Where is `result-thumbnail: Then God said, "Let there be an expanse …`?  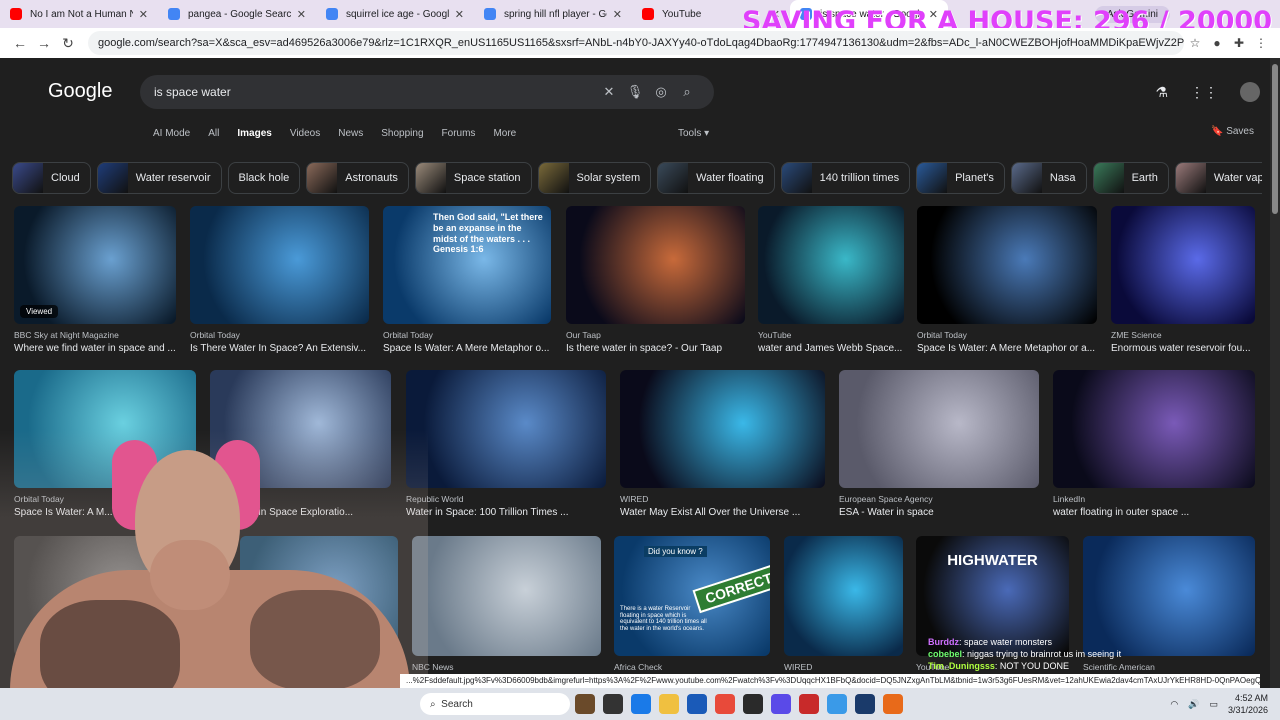 result-thumbnail: Then God said, "Let there be an expanse … is located at coordinates (467, 265).